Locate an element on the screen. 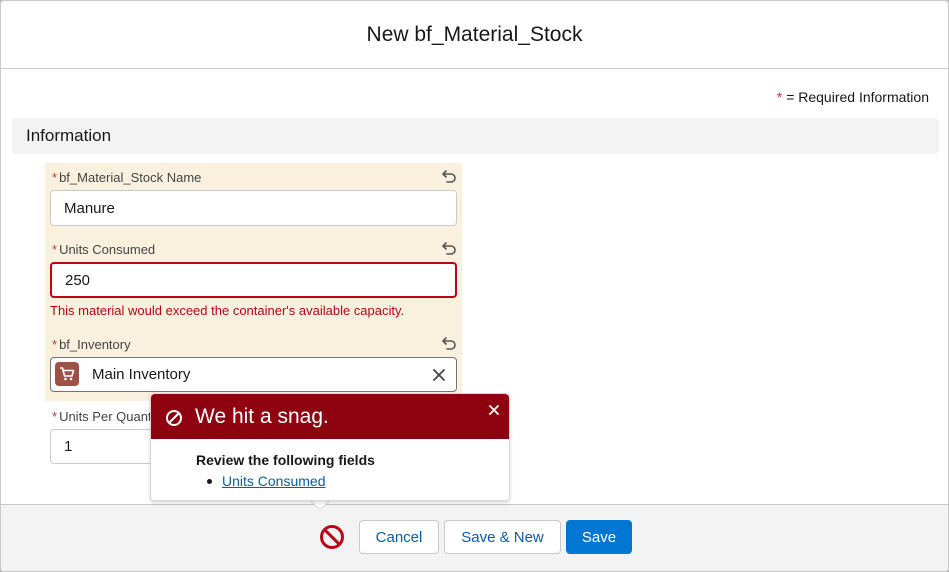 The width and height of the screenshot is (949, 572). popover-title: We hit a snag. is located at coordinates (262, 416).